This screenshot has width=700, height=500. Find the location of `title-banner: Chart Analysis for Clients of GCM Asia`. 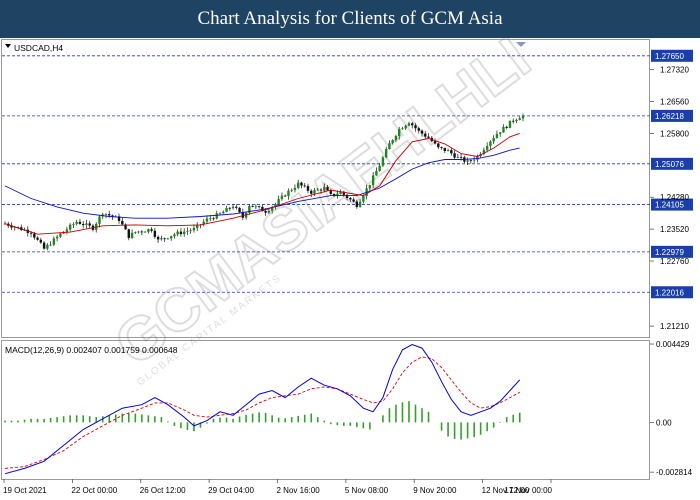

title-banner: Chart Analysis for Clients of GCM Asia is located at coordinates (350, 19).